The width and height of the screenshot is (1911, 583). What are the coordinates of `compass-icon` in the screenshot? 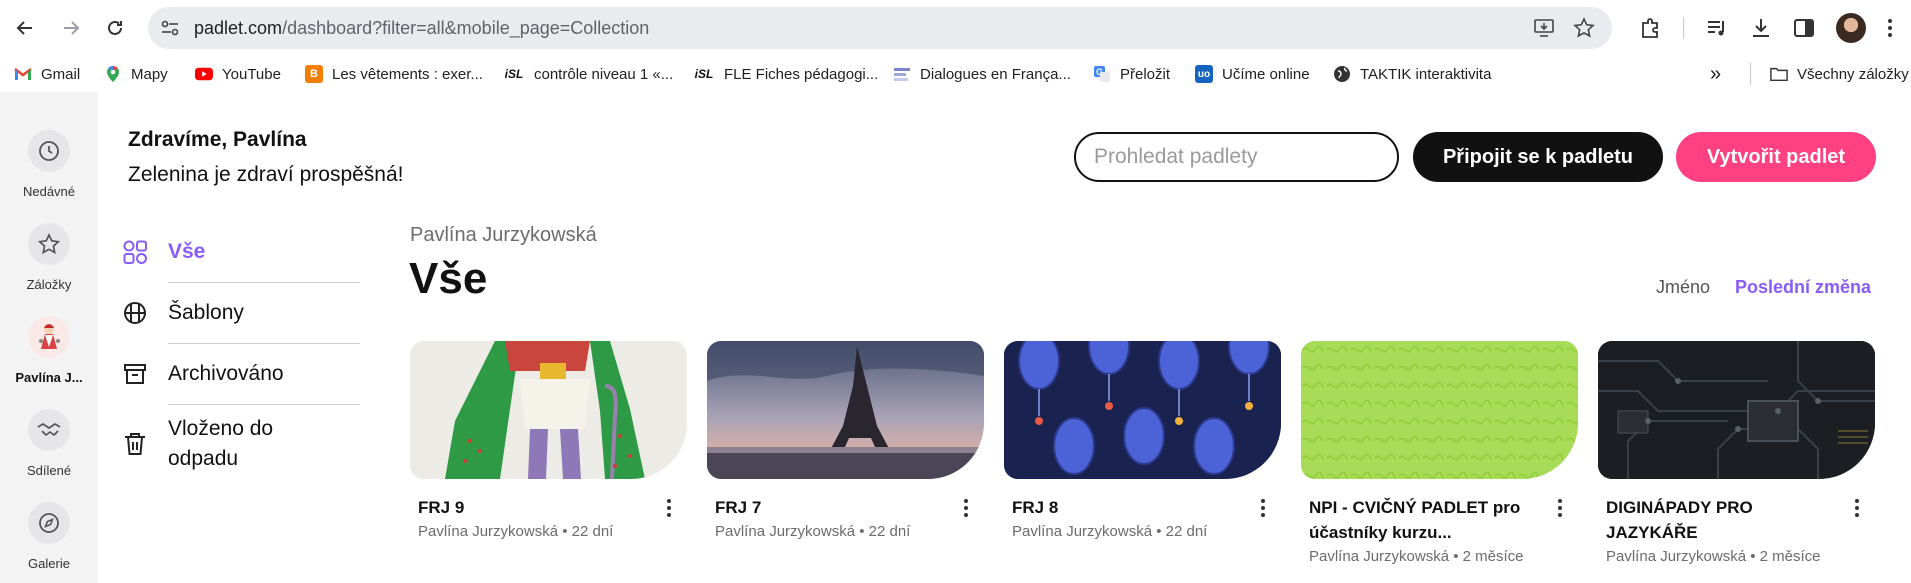 It's located at (49, 523).